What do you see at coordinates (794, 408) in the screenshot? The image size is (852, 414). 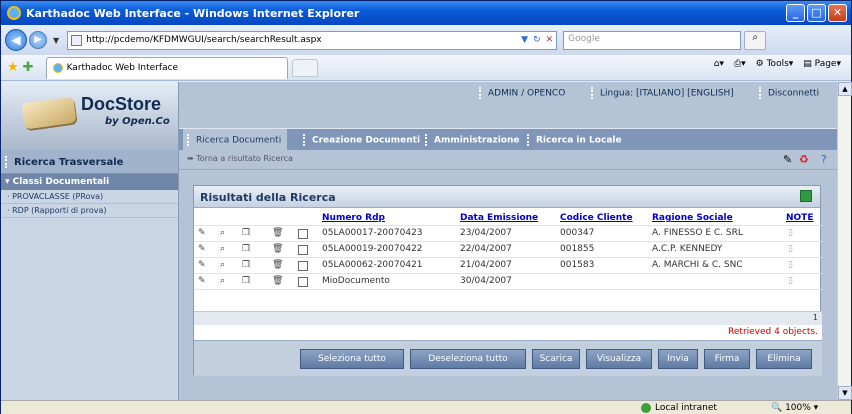 I see `zoom-level: 🔍 100% ▾` at bounding box center [794, 408].